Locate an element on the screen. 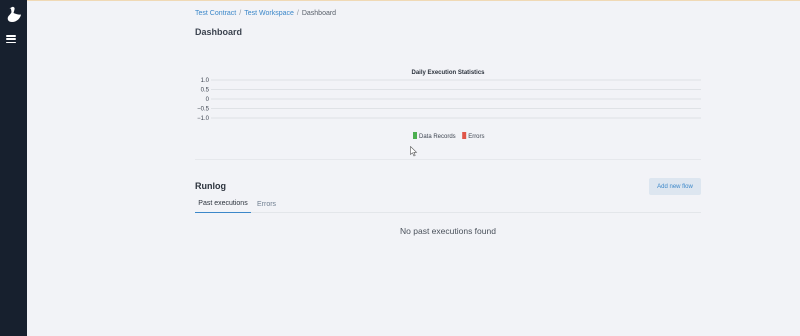 The height and width of the screenshot is (336, 800). section-divider is located at coordinates (448, 159).